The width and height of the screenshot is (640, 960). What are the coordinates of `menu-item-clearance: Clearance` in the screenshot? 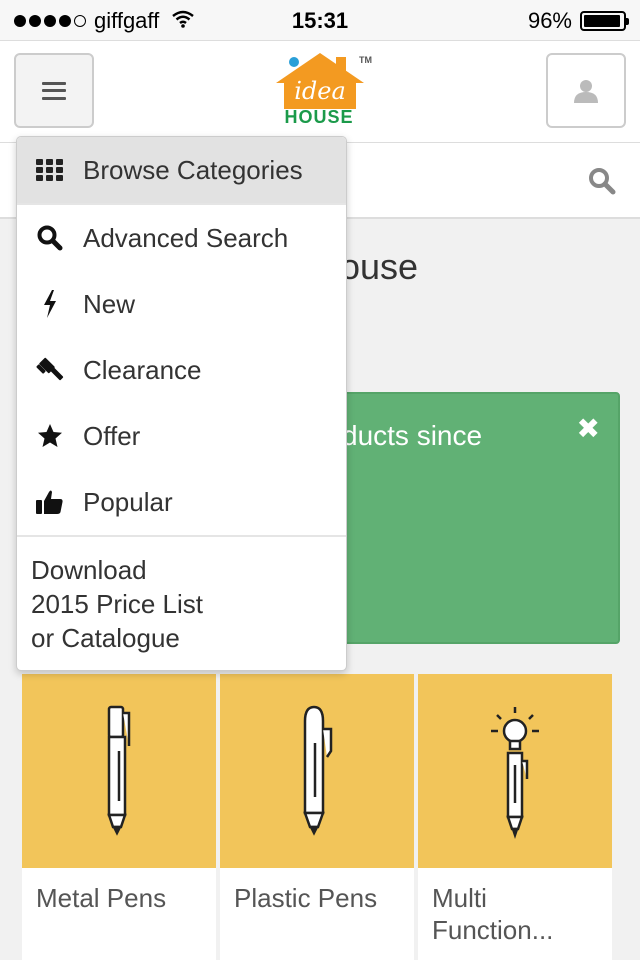 It's located at (181, 370).